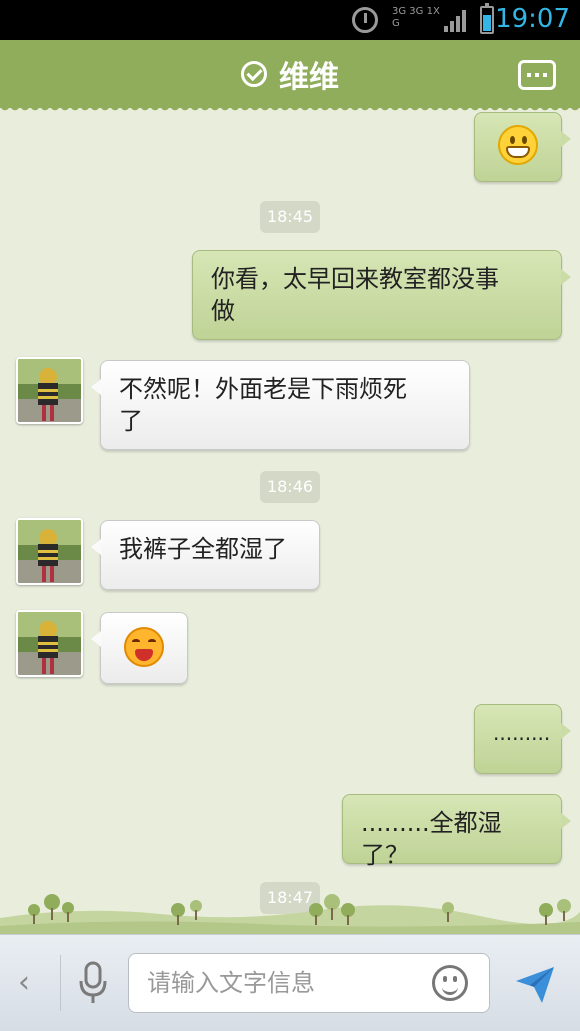 The height and width of the screenshot is (1031, 580). I want to click on clock: 19:07, so click(532, 19).